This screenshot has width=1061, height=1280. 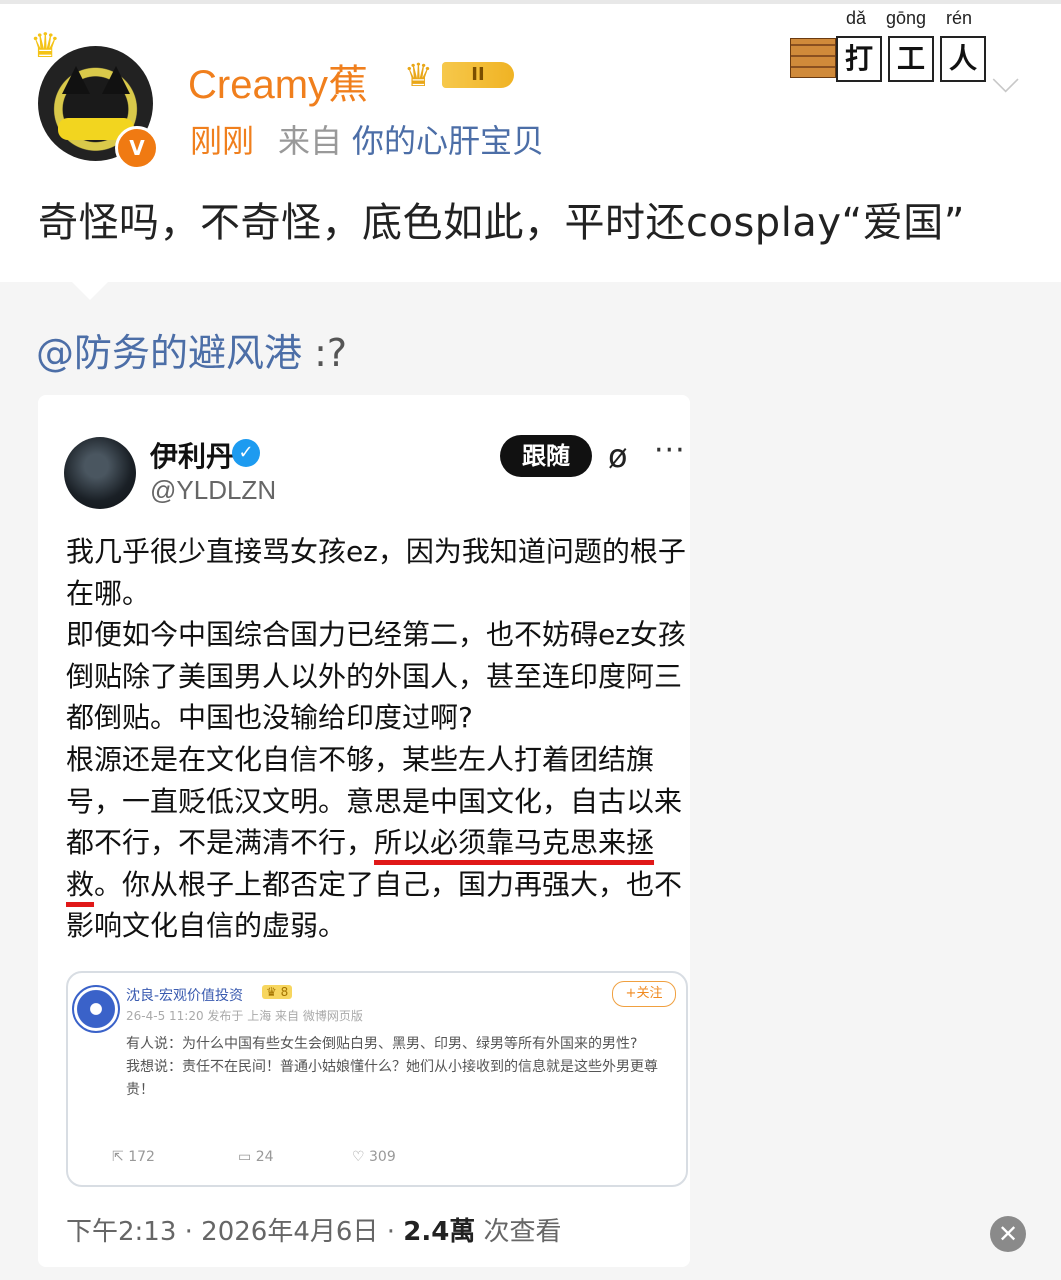 I want to click on like-icon: ♡, so click(x=358, y=1157).